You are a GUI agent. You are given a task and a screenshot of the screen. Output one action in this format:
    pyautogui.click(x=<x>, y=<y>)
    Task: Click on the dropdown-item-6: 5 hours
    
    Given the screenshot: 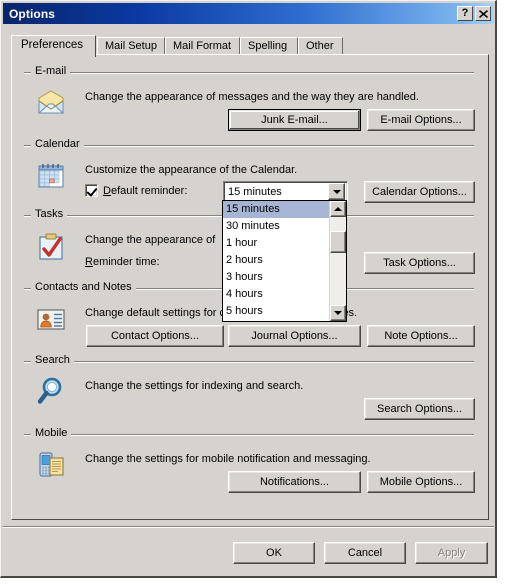 What is the action you would take?
    pyautogui.click(x=276, y=311)
    